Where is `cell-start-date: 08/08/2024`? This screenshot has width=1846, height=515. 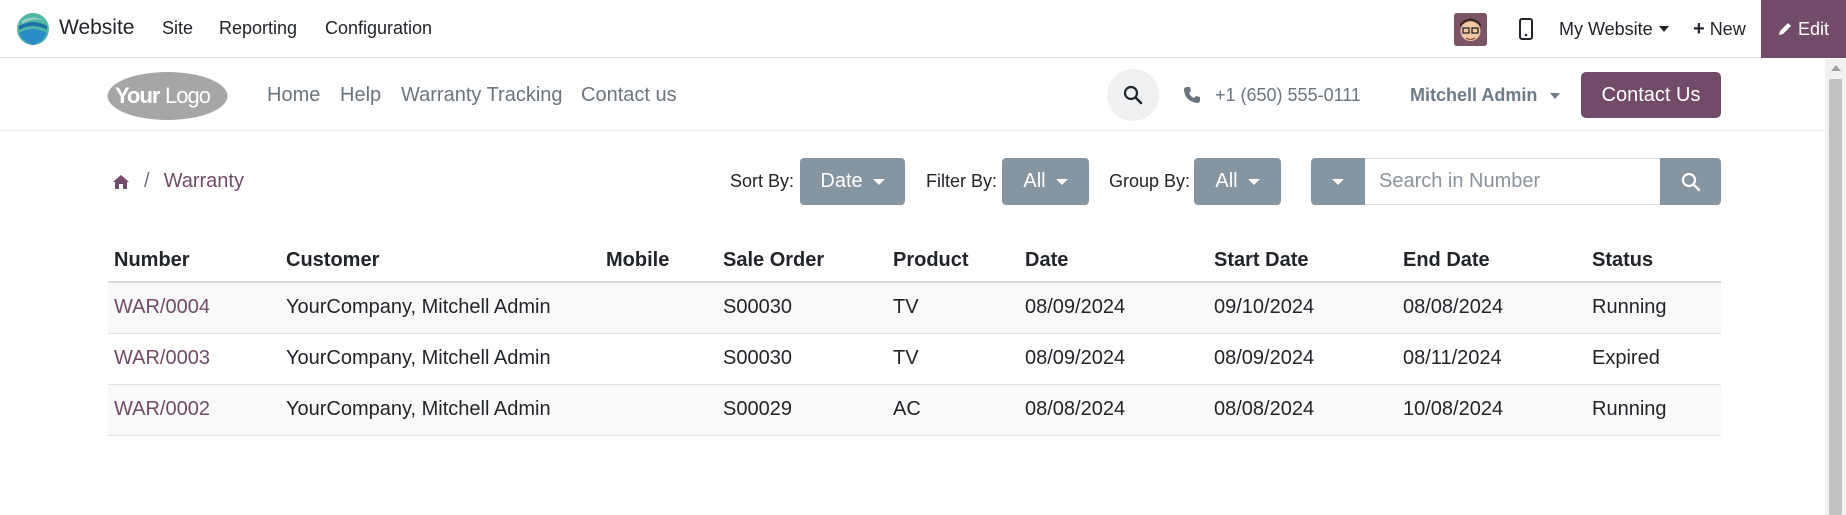
cell-start-date: 08/08/2024 is located at coordinates (1302, 410).